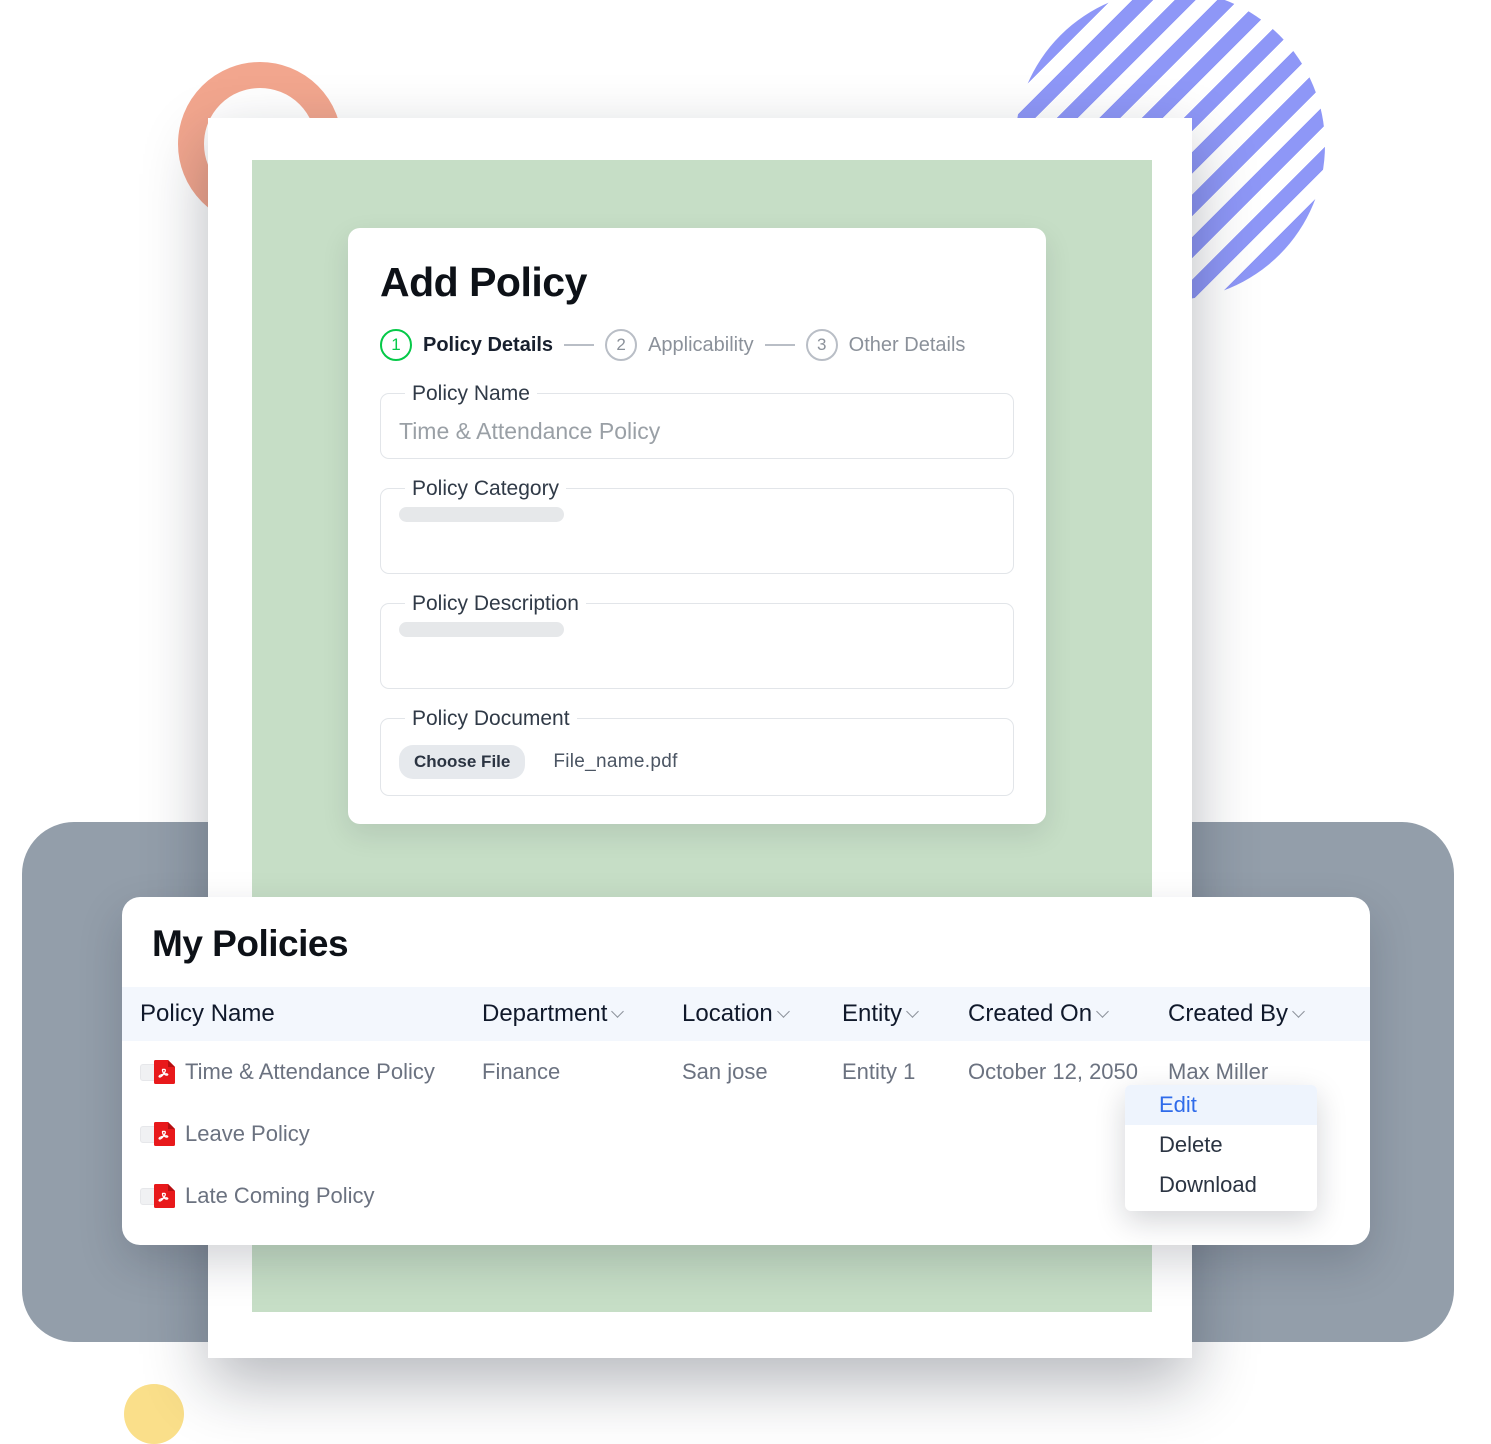  Describe the element at coordinates (481, 629) in the screenshot. I see `policy-description-value-placeholder` at that location.